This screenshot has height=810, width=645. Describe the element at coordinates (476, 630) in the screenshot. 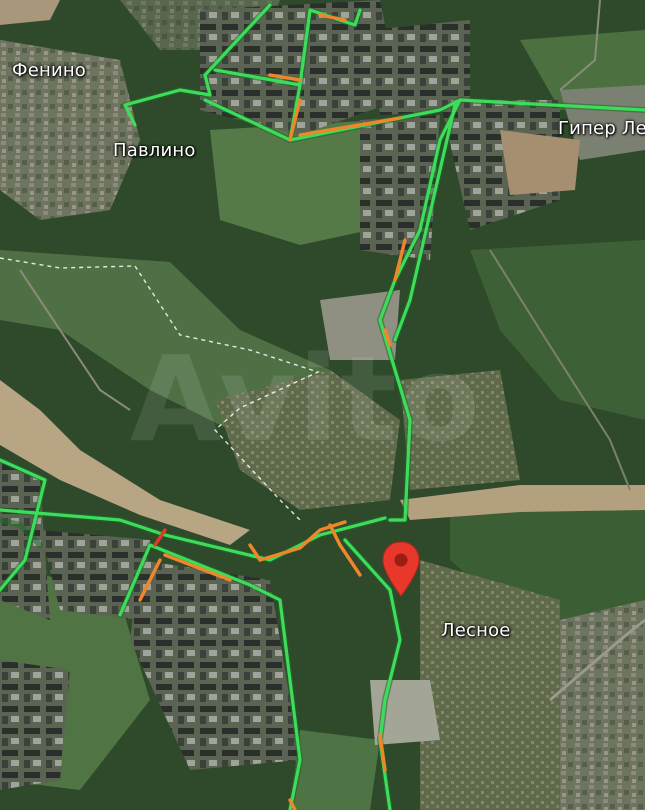

I see `place-label-lesnoe: Лесное` at that location.